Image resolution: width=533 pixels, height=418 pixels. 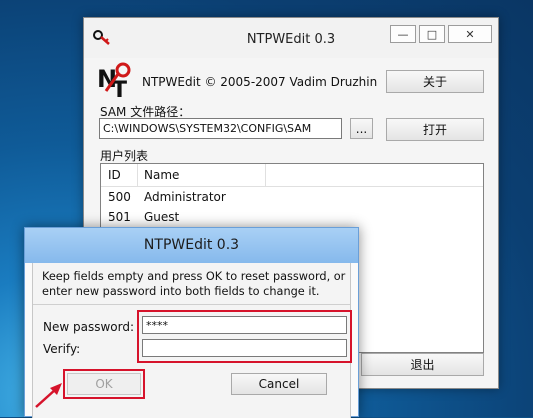 What do you see at coordinates (403, 34) in the screenshot?
I see `minimize-button: —` at bounding box center [403, 34].